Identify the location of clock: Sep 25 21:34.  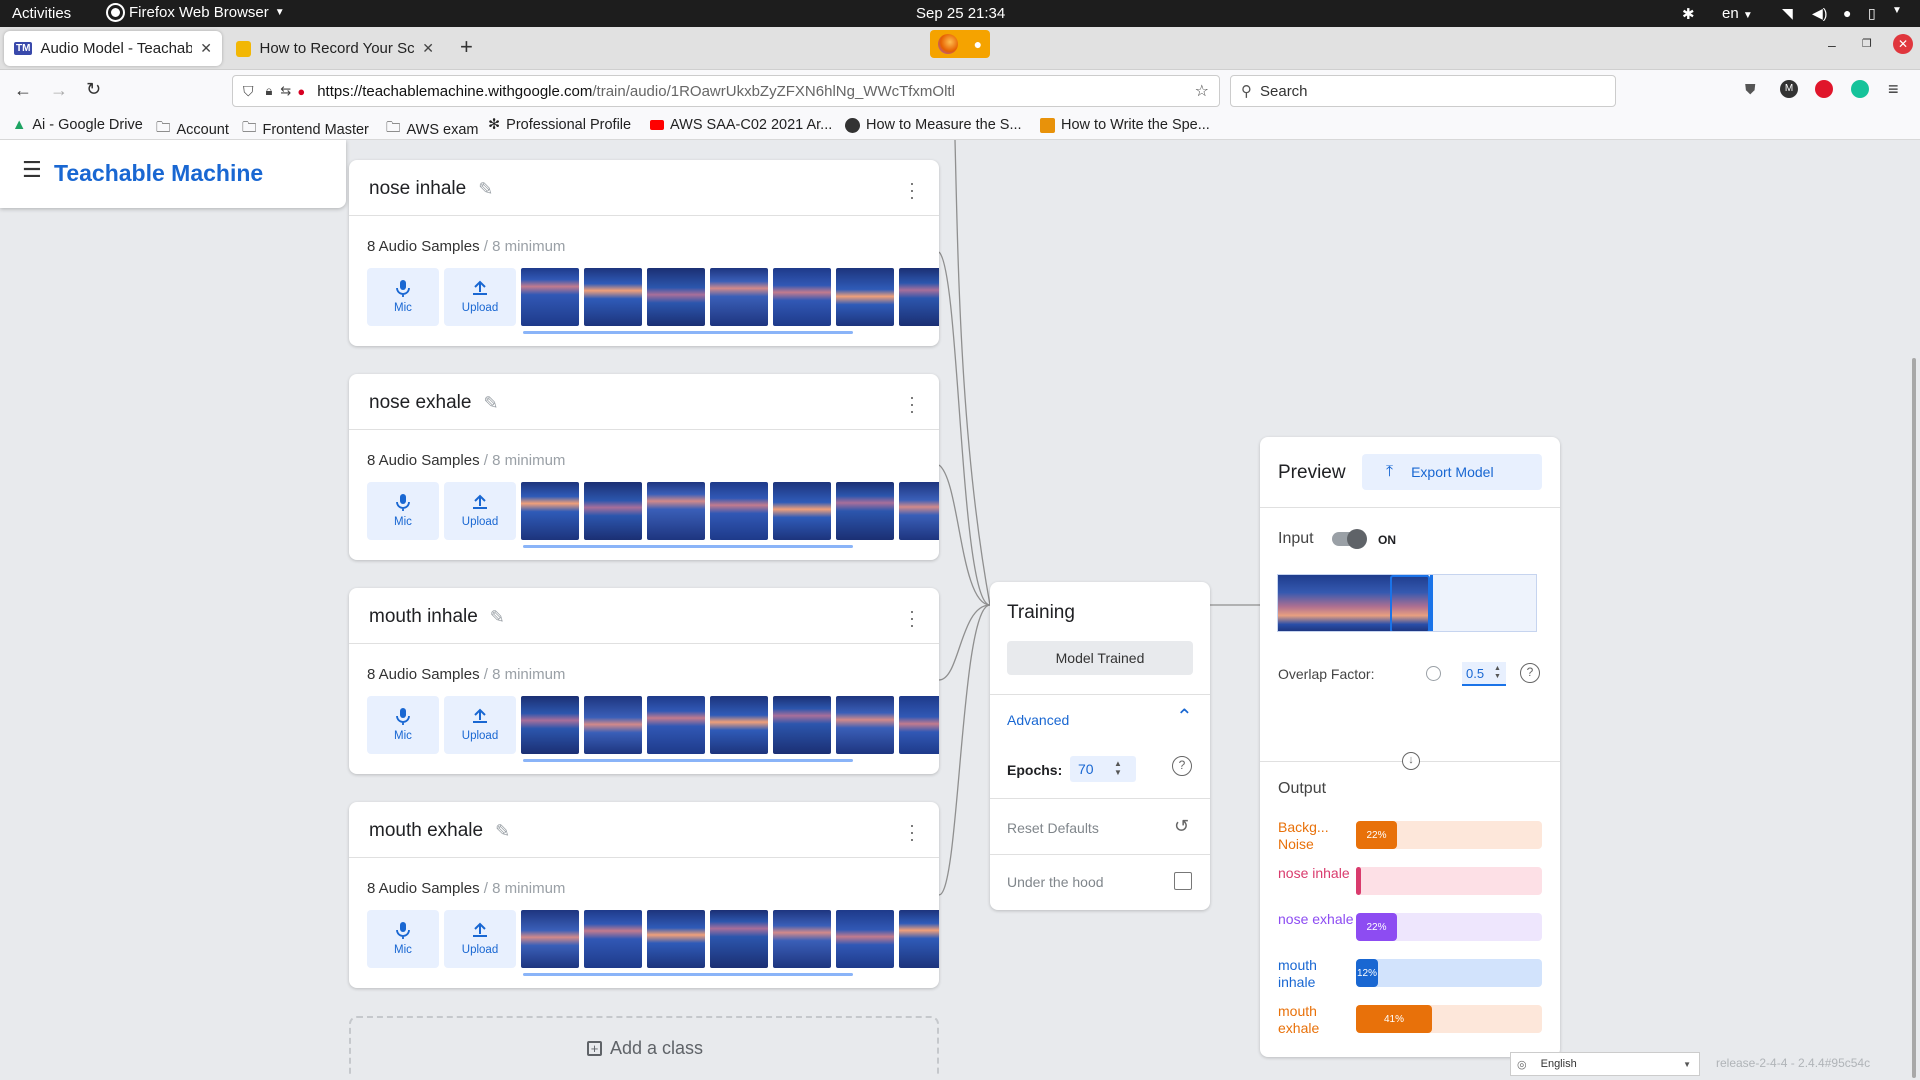
(960, 13).